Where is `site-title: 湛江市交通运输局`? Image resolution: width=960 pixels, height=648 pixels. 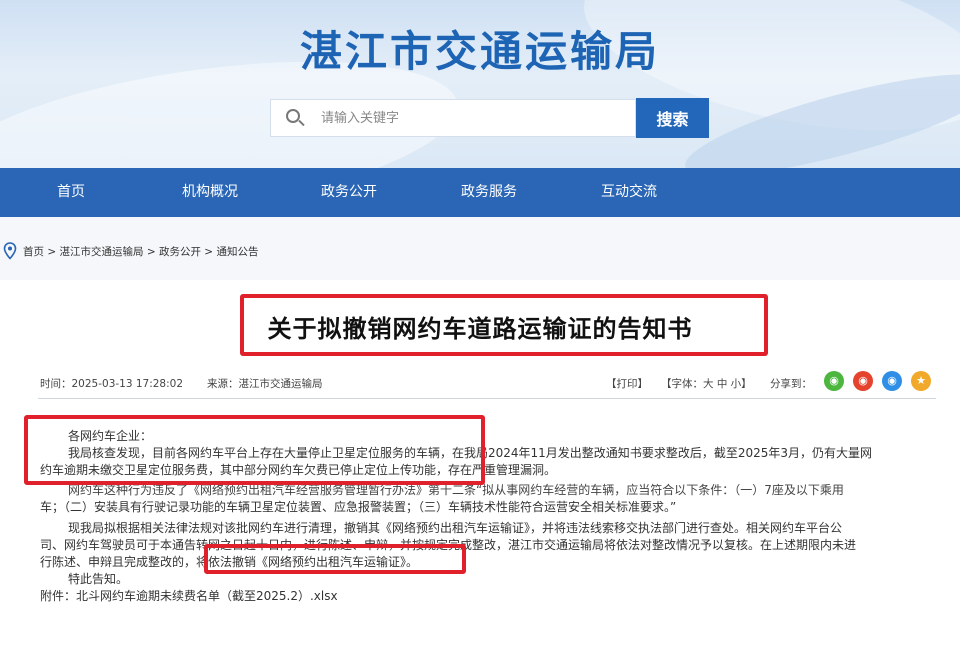
site-title: 湛江市交通运输局 is located at coordinates (479, 51).